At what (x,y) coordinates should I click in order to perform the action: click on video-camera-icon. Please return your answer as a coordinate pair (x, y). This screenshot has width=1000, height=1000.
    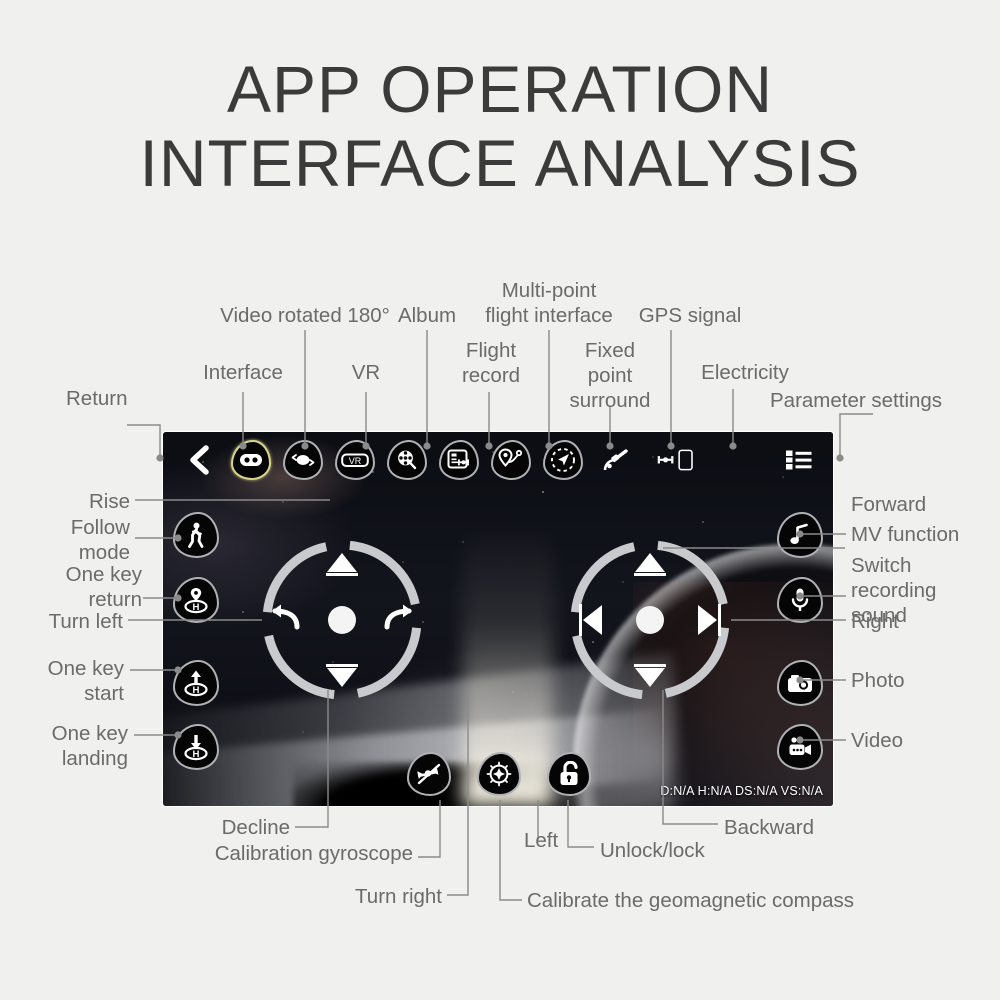
    Looking at the image, I should click on (800, 747).